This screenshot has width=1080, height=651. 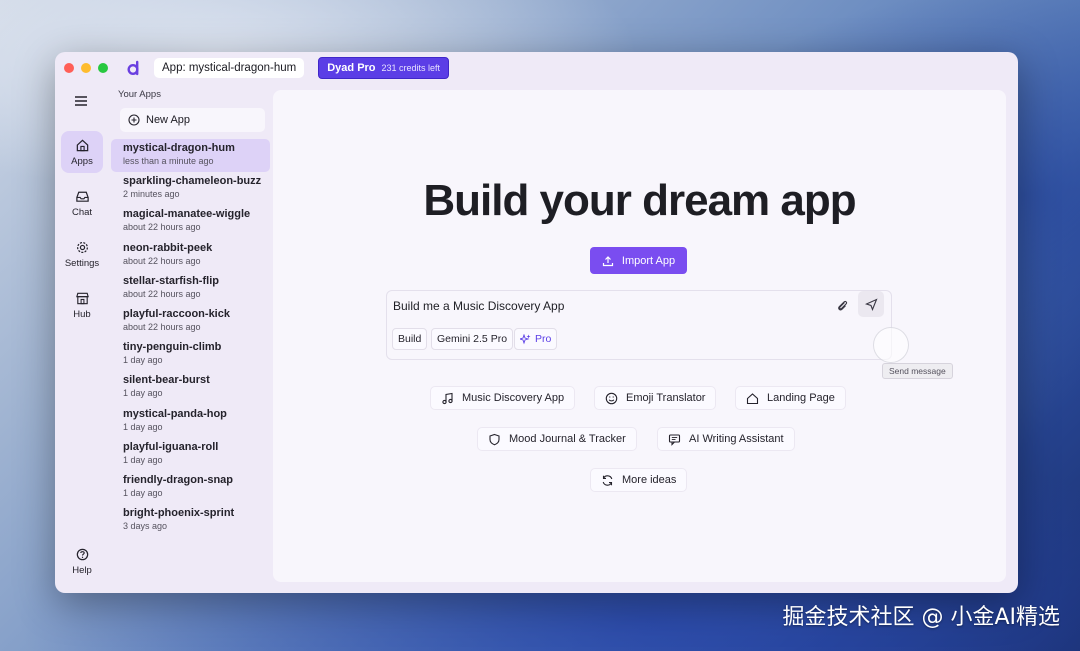 I want to click on model-chip: Gemini 2.5 Pro, so click(x=472, y=339).